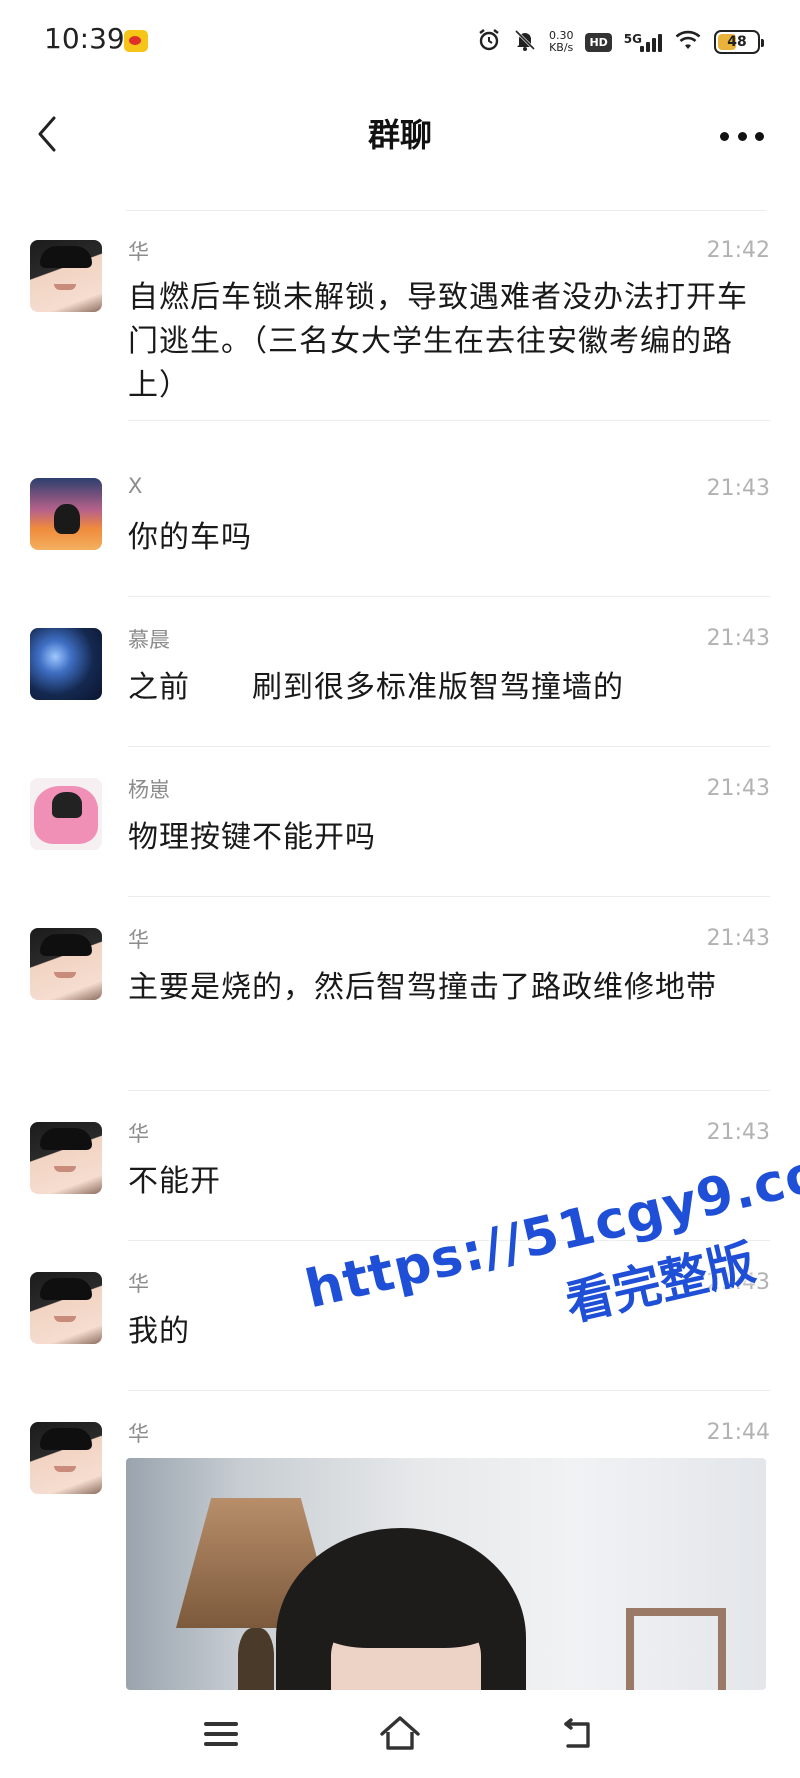 The image size is (800, 1778). Describe the element at coordinates (252, 837) in the screenshot. I see `message-text: 物理按键不能开吗` at that location.